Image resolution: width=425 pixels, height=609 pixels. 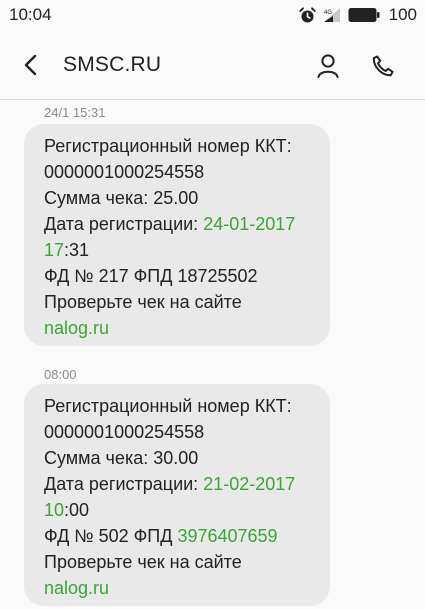 I want to click on fpd-number: 18725502, so click(x=217, y=276).